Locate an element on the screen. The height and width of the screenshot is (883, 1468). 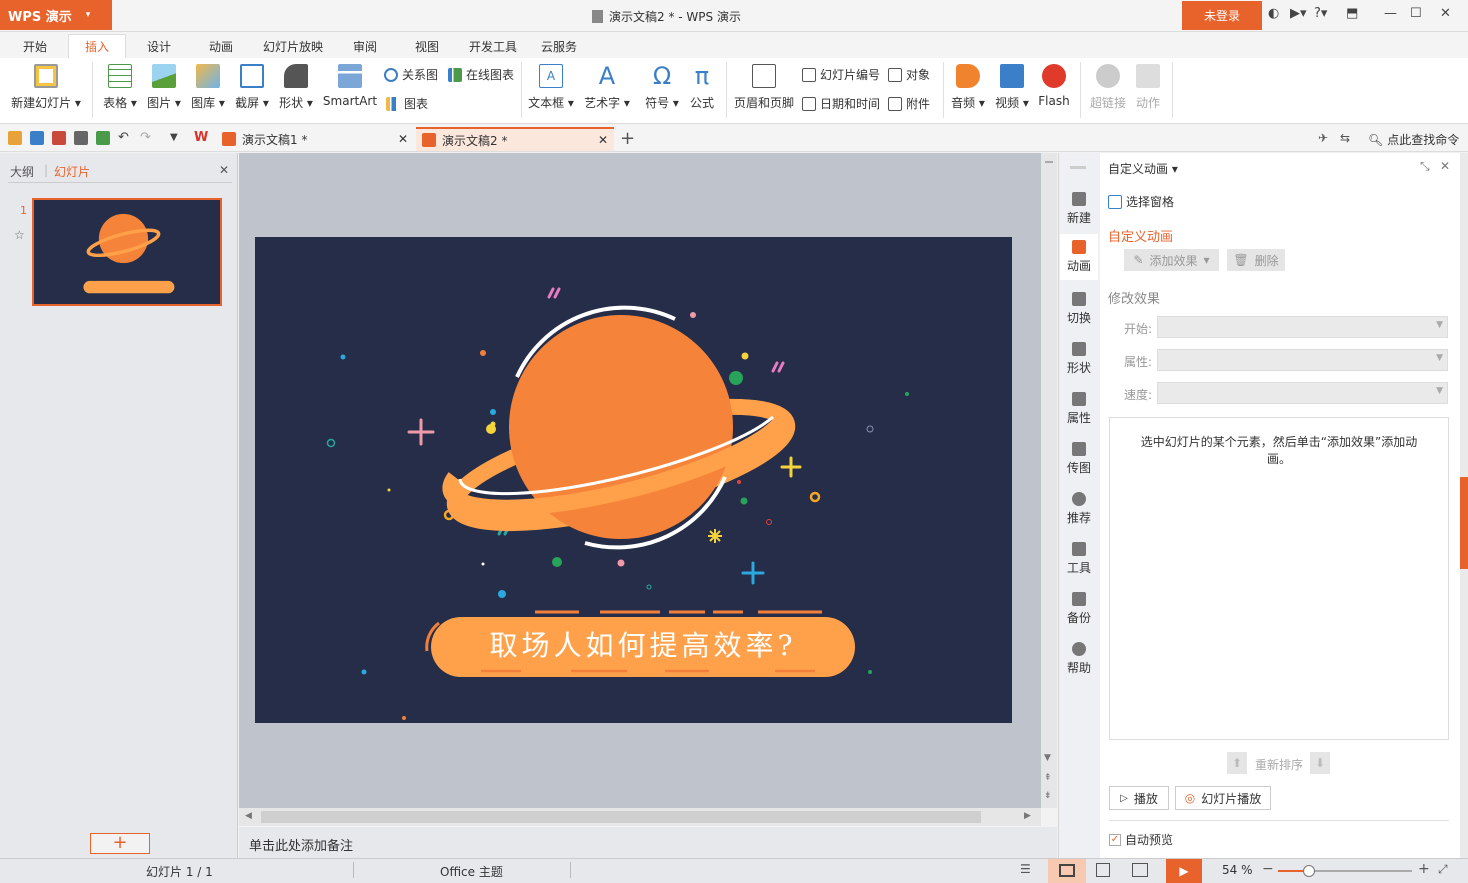
play-button: ▷ 播放 is located at coordinates (1139, 798).